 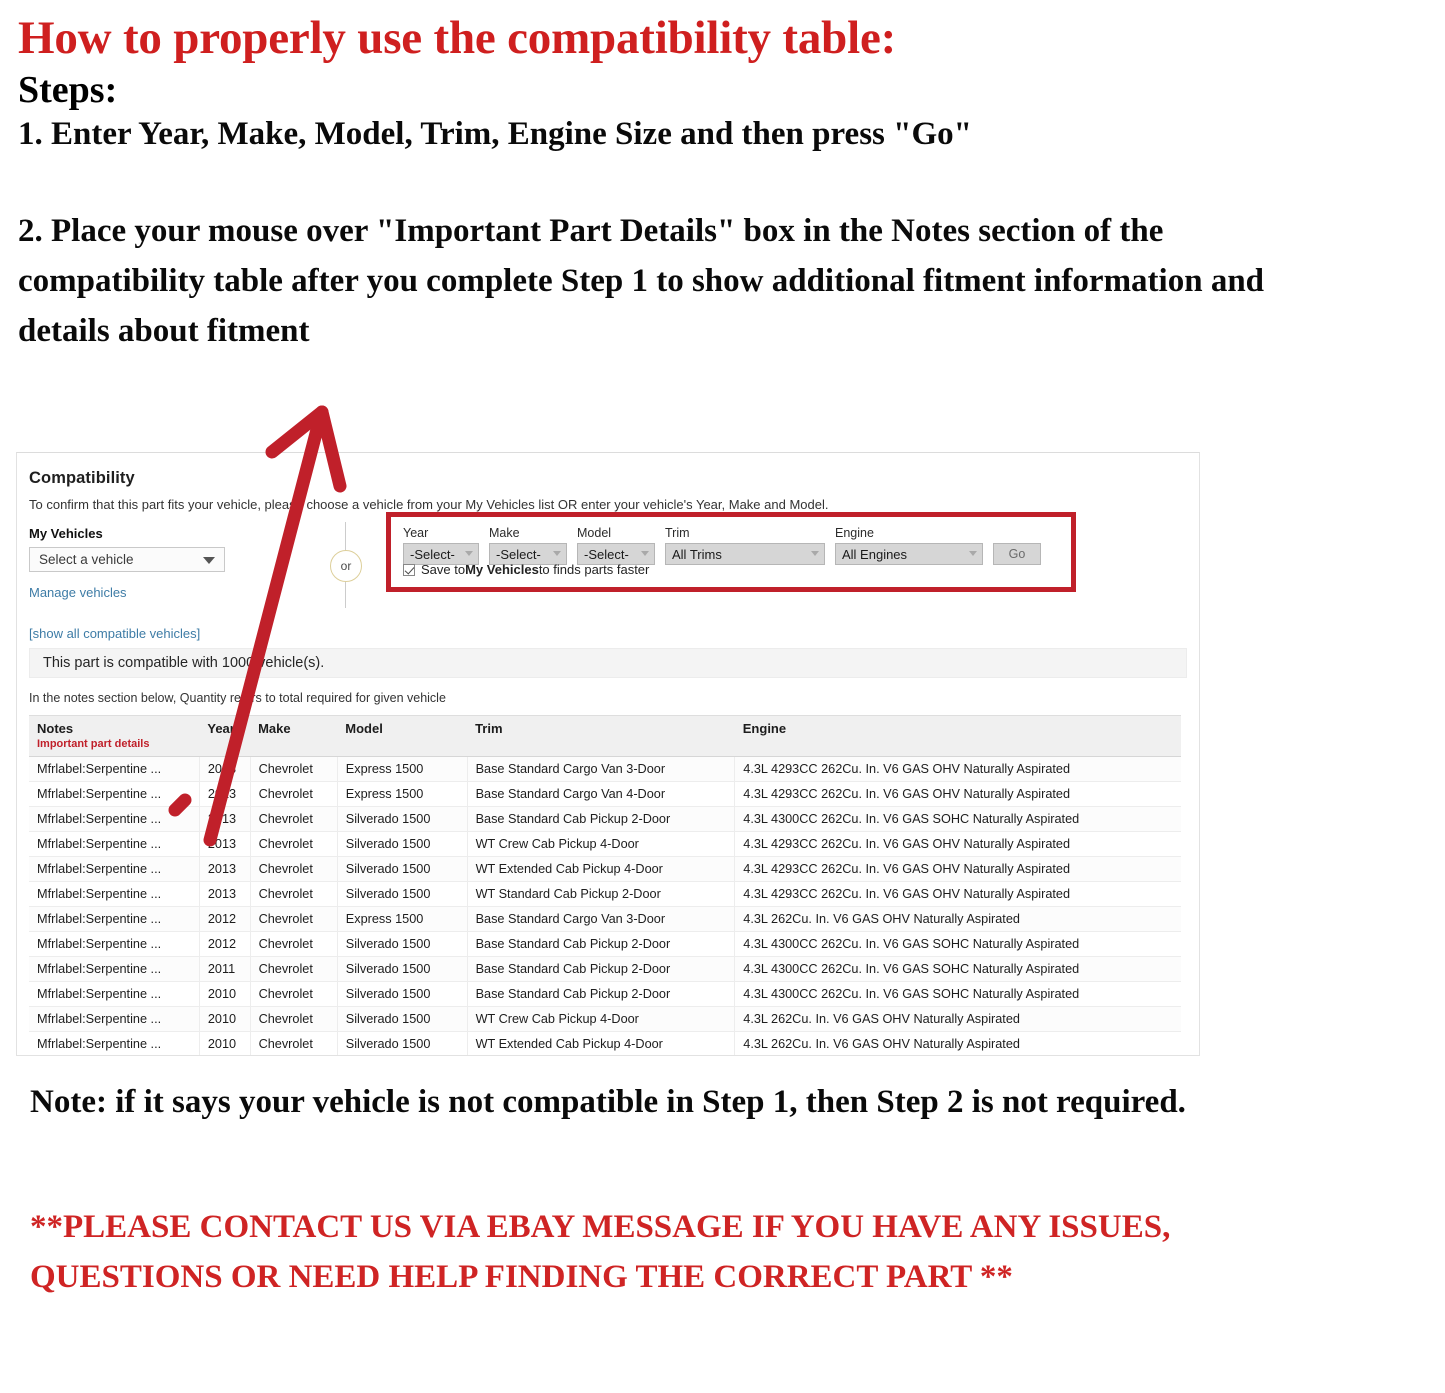 What do you see at coordinates (154, 633) in the screenshot?
I see `show-all-compatible-vehicles-link: [show all compatible vehicles]` at bounding box center [154, 633].